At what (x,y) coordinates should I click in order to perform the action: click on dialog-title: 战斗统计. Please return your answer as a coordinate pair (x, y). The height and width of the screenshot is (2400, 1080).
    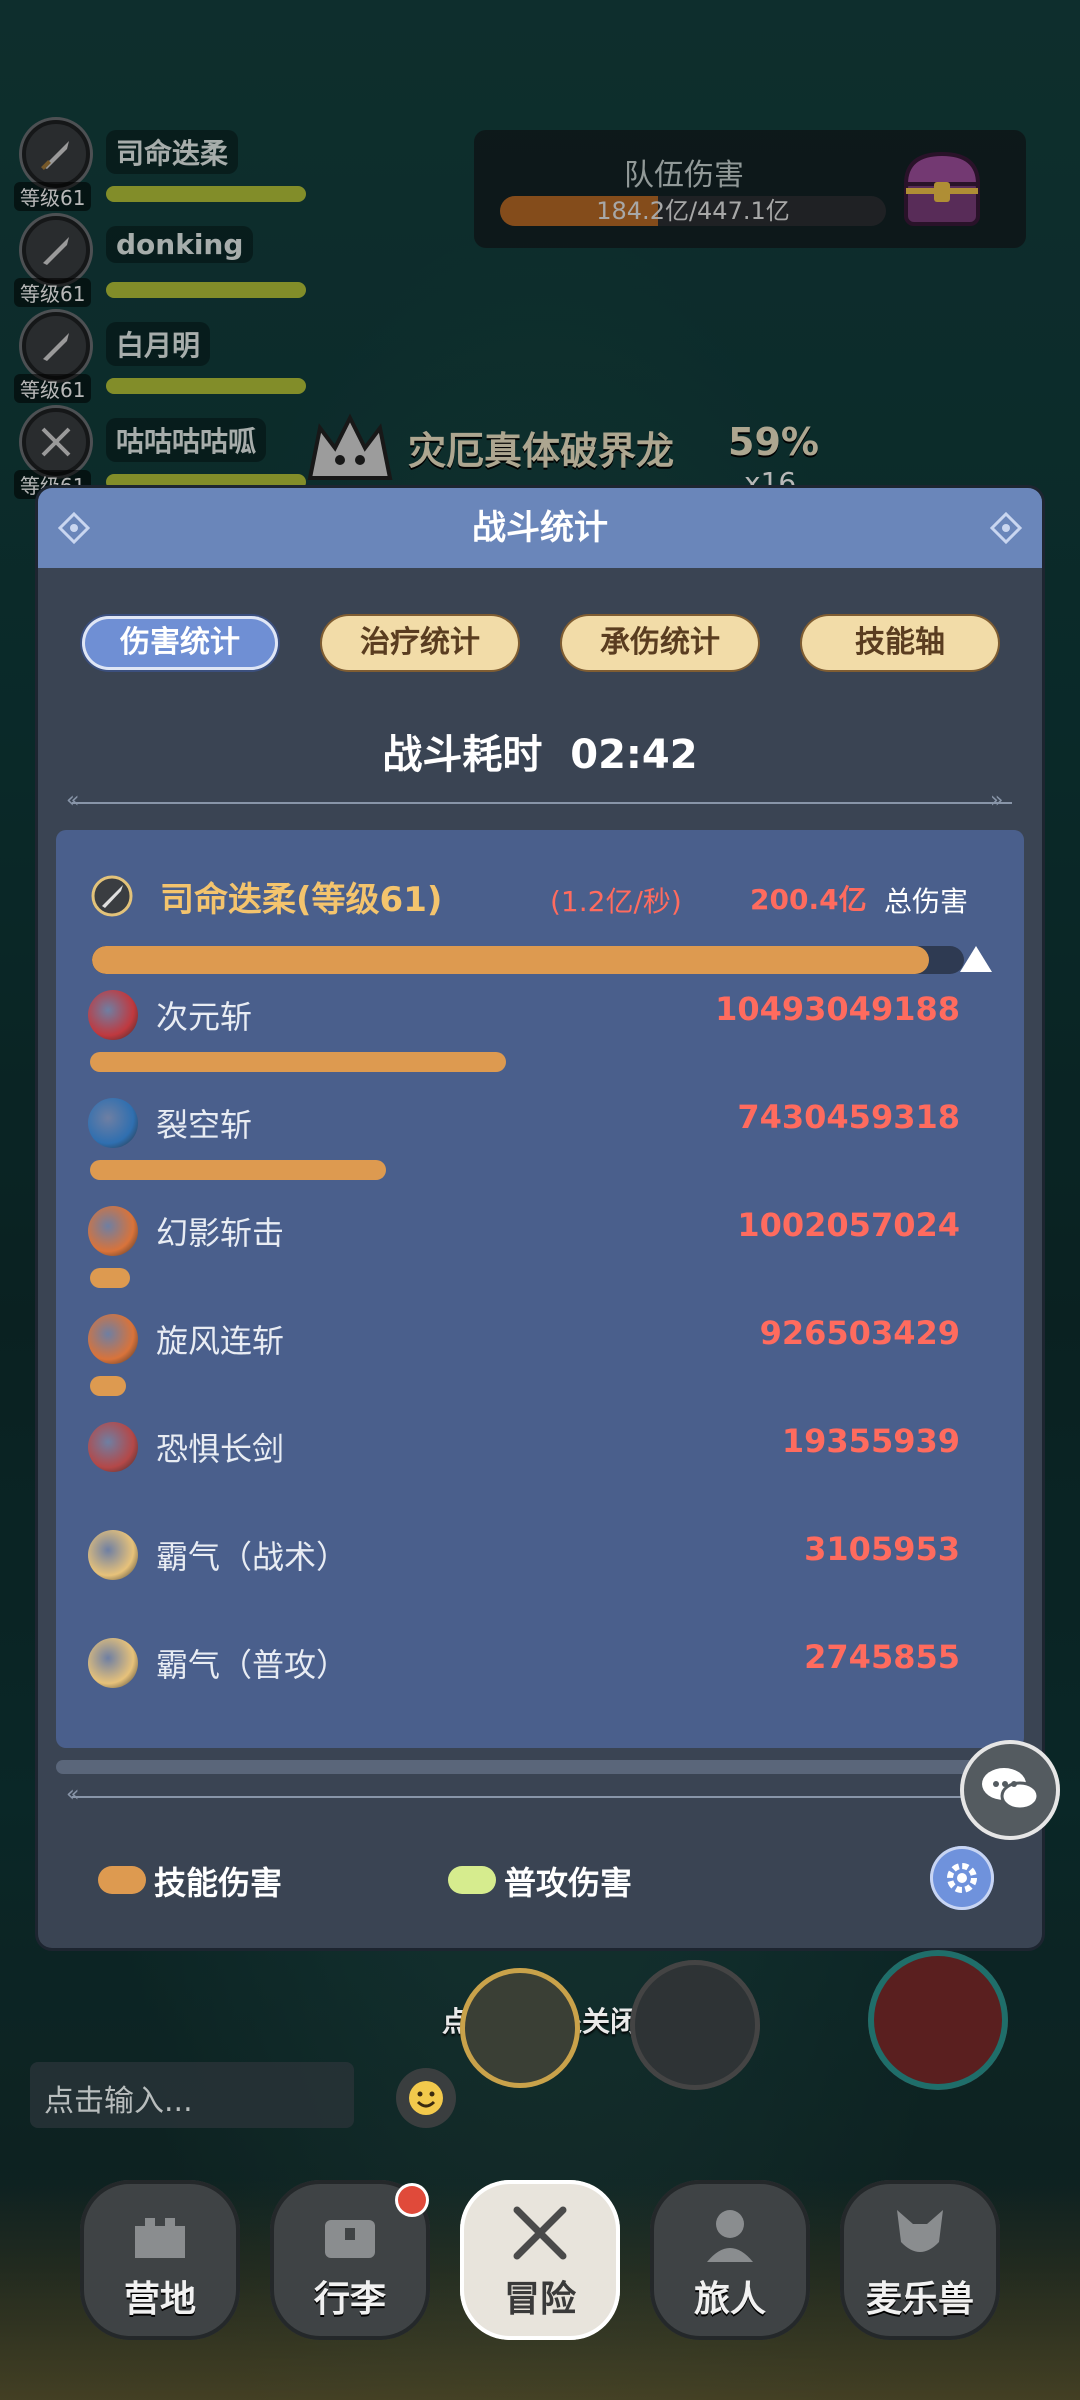
    Looking at the image, I should click on (540, 528).